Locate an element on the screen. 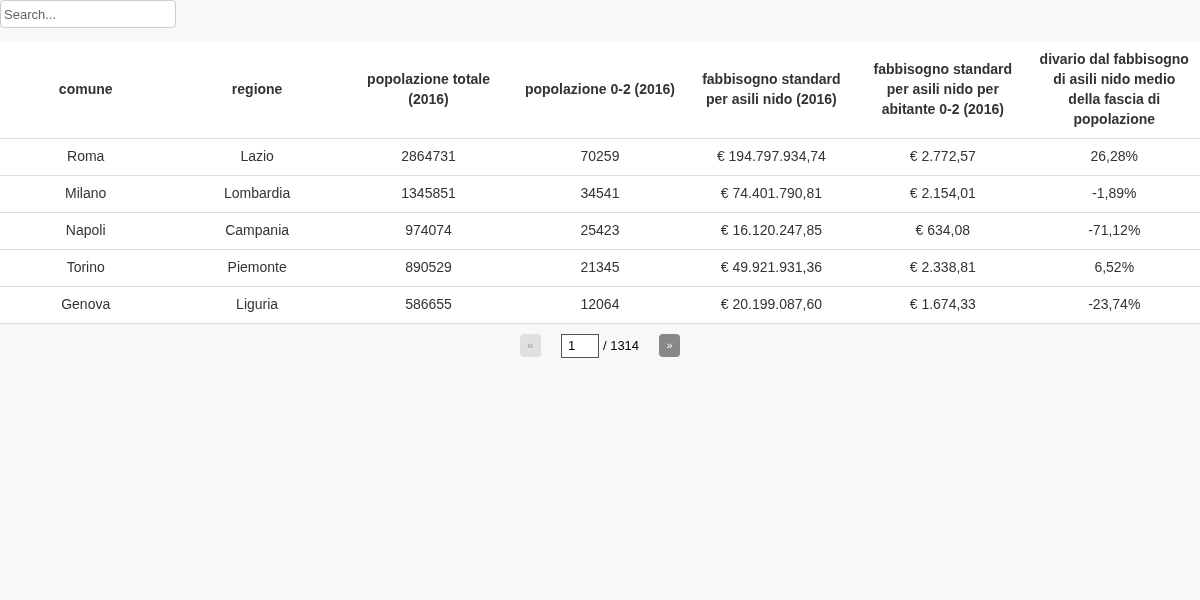 The width and height of the screenshot is (1200, 600). table-cell: 26,28% is located at coordinates (1114, 156).